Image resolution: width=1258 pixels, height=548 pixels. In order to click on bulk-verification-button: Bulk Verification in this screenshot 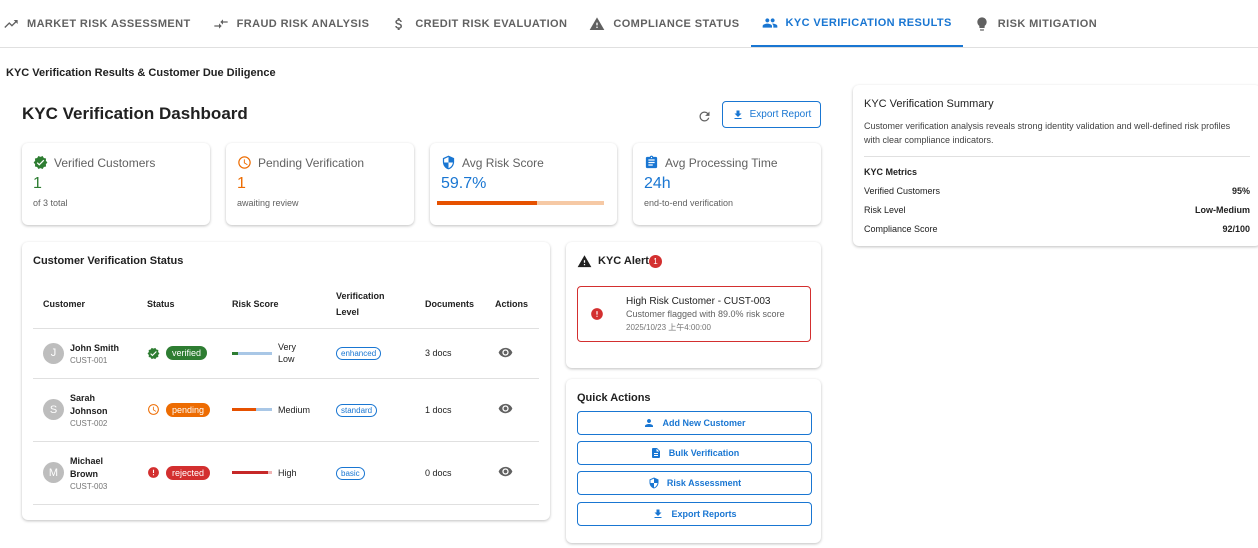, I will do `click(694, 453)`.